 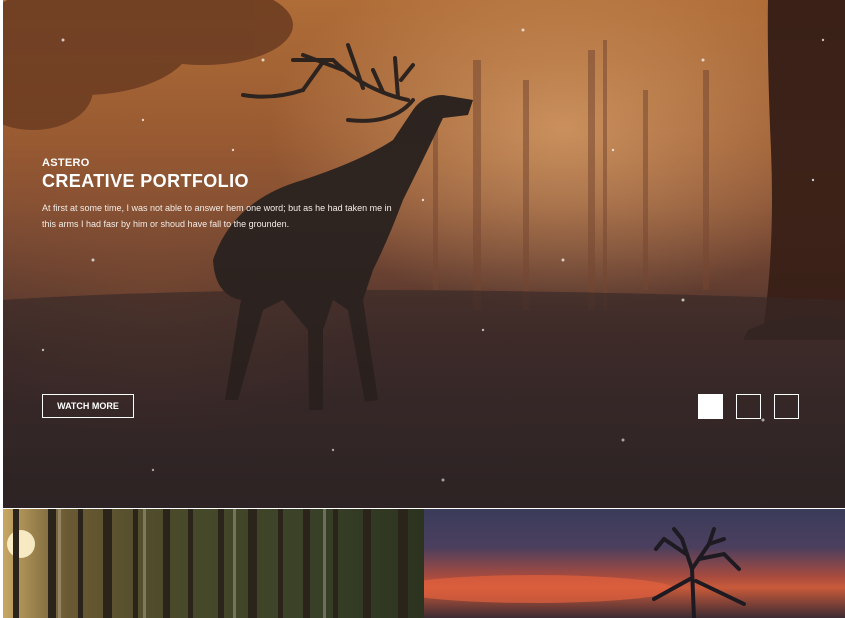 I want to click on sunset-tree-art, so click(x=585, y=572).